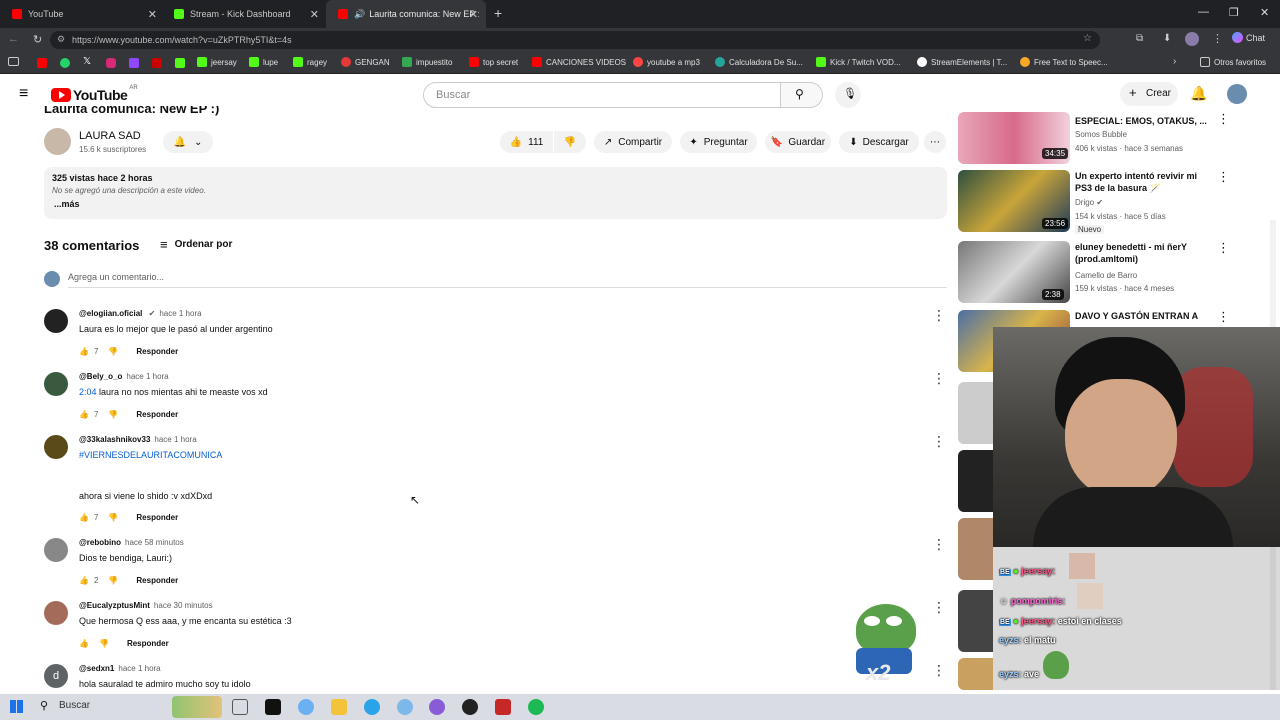 Image resolution: width=1280 pixels, height=720 pixels. What do you see at coordinates (1139, 38) in the screenshot?
I see `extensions-icon: ⧉` at bounding box center [1139, 38].